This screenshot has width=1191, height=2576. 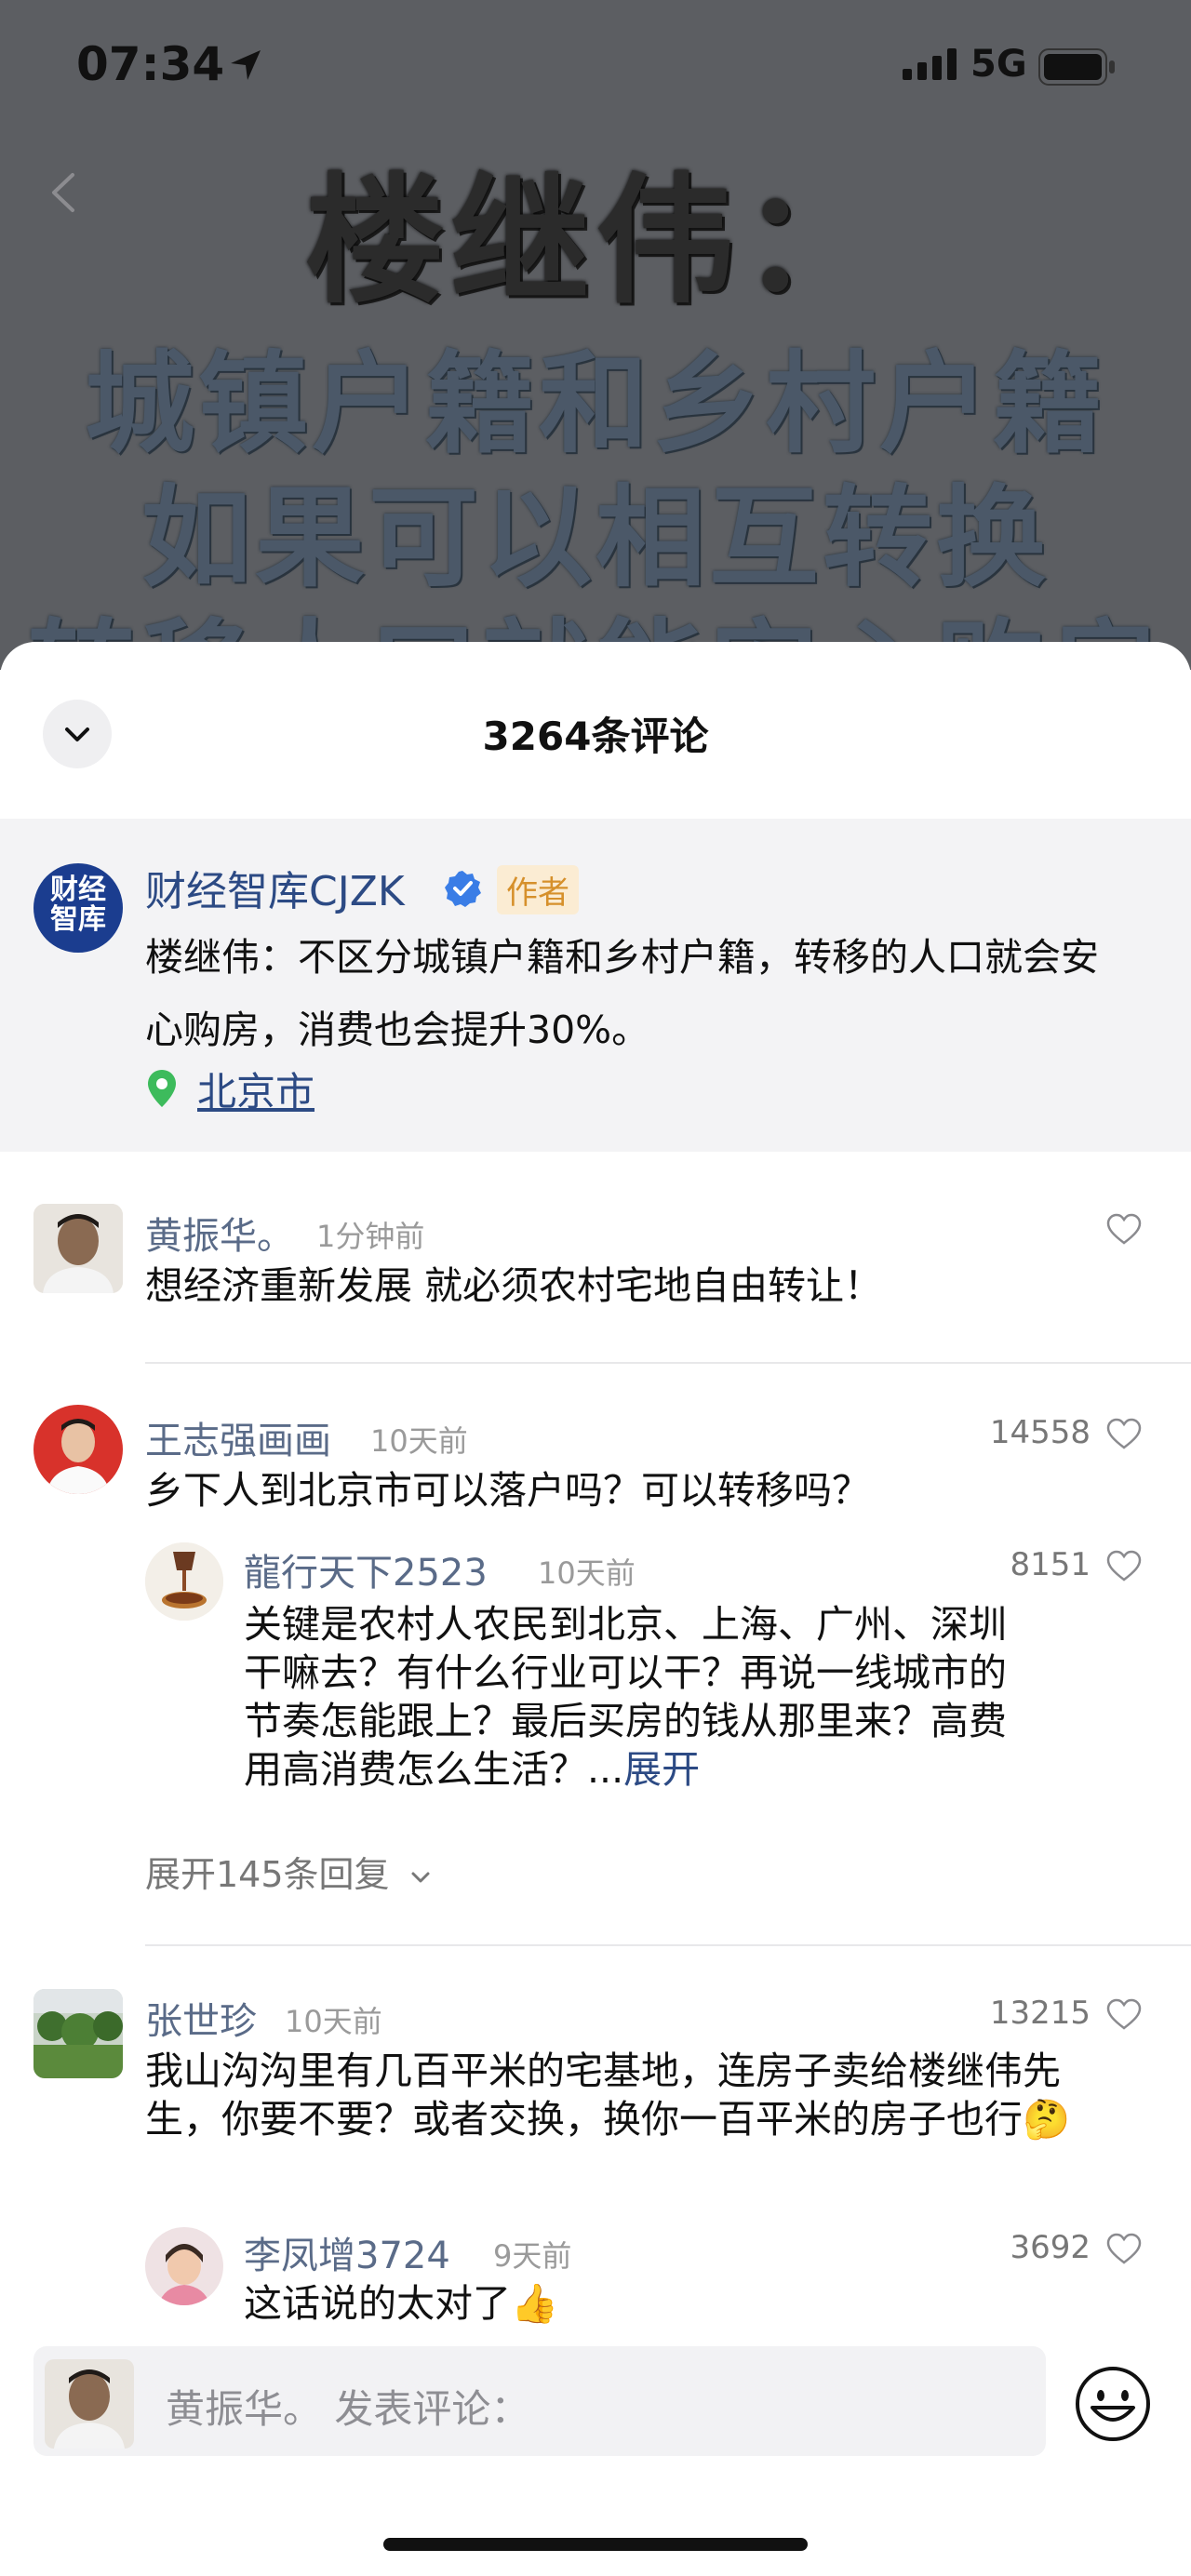 I want to click on logo-text: 财经, so click(x=78, y=890).